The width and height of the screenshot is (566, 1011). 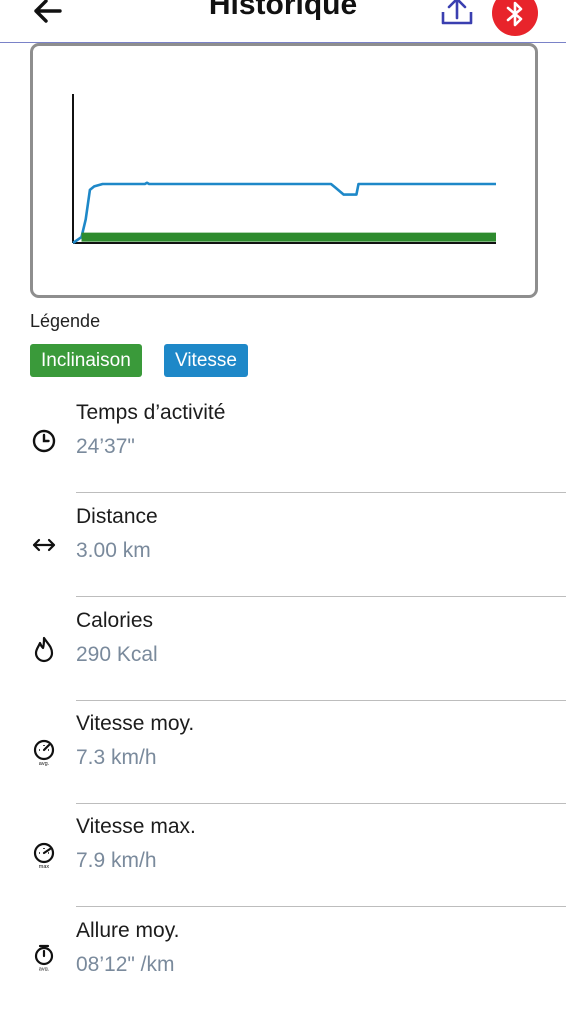 What do you see at coordinates (117, 654) in the screenshot?
I see `stat-value: 290 Kcal` at bounding box center [117, 654].